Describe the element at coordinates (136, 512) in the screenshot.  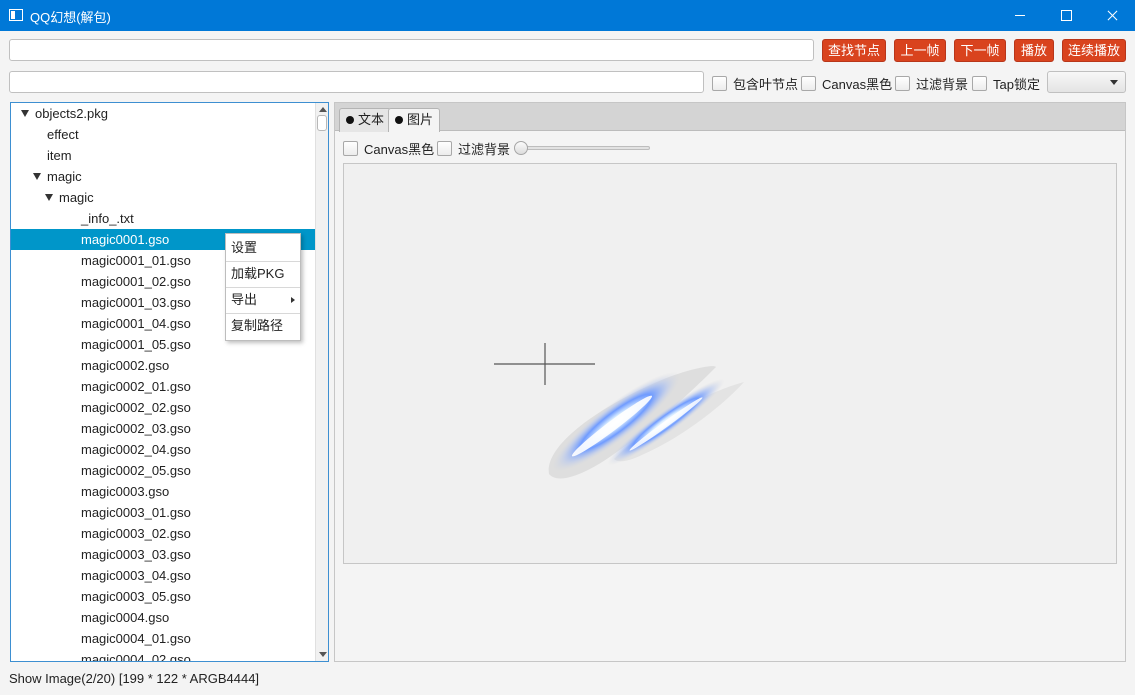
I see `tree-item-label: magic0003_01.gso` at that location.